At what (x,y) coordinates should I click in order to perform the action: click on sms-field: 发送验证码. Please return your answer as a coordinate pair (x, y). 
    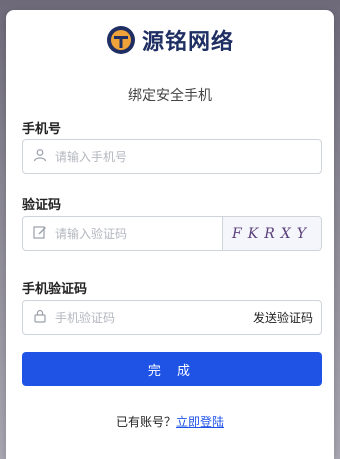
    Looking at the image, I should click on (172, 317).